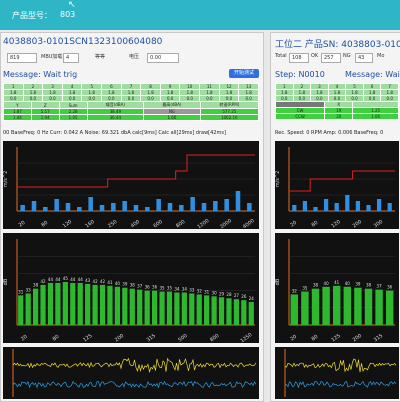  Describe the element at coordinates (157, 224) in the screenshot. I see `x-tick-label: 600` at that location.